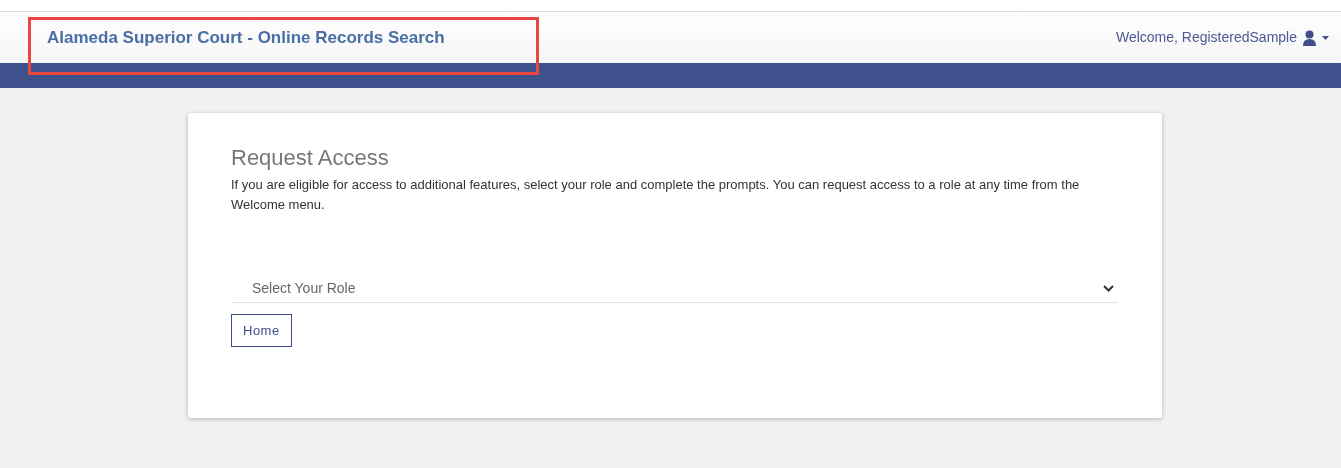 The height and width of the screenshot is (468, 1341). Describe the element at coordinates (246, 37) in the screenshot. I see `site-title: Alameda Superior Court - Online Records Search` at that location.